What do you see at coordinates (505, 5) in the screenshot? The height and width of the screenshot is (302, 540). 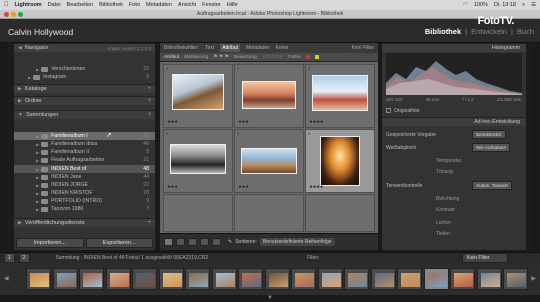 I see `clock: Di. 13:18` at bounding box center [505, 5].